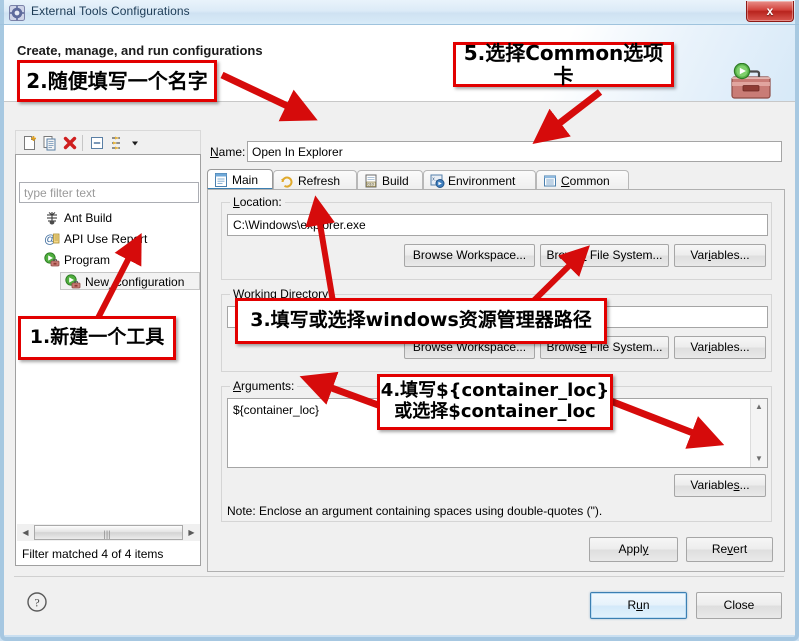  I want to click on arguments-vertical-scrollbar: ▲ ▼, so click(758, 433).